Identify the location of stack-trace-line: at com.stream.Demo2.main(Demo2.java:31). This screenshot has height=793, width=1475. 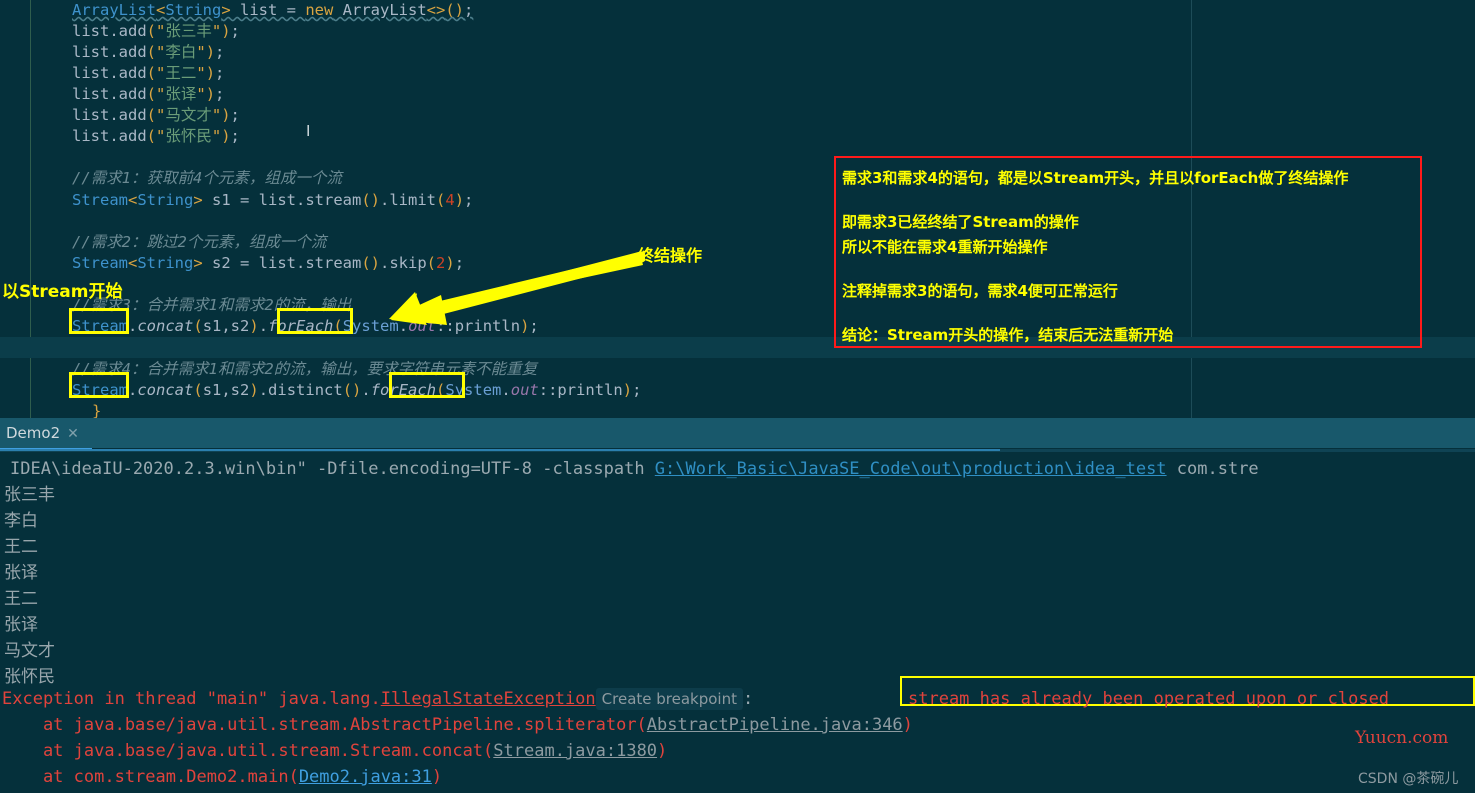
(222, 777).